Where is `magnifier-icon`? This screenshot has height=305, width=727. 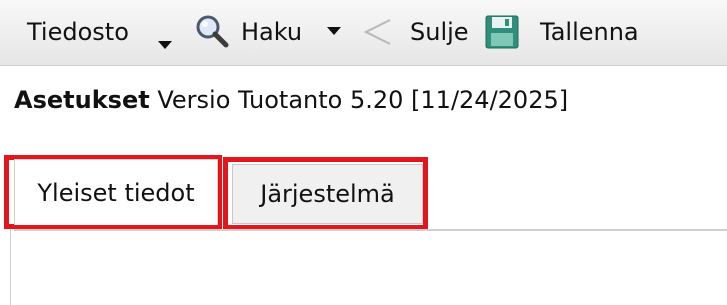 magnifier-icon is located at coordinates (213, 32).